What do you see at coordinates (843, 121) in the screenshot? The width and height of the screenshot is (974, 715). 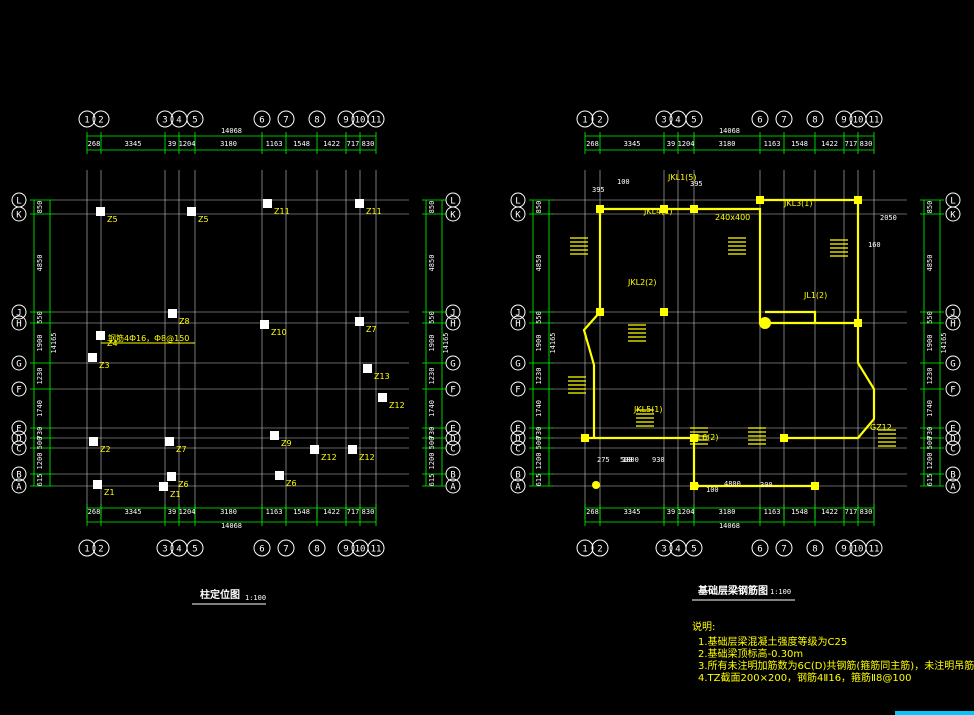 I see `axis-label-9: 9` at bounding box center [843, 121].